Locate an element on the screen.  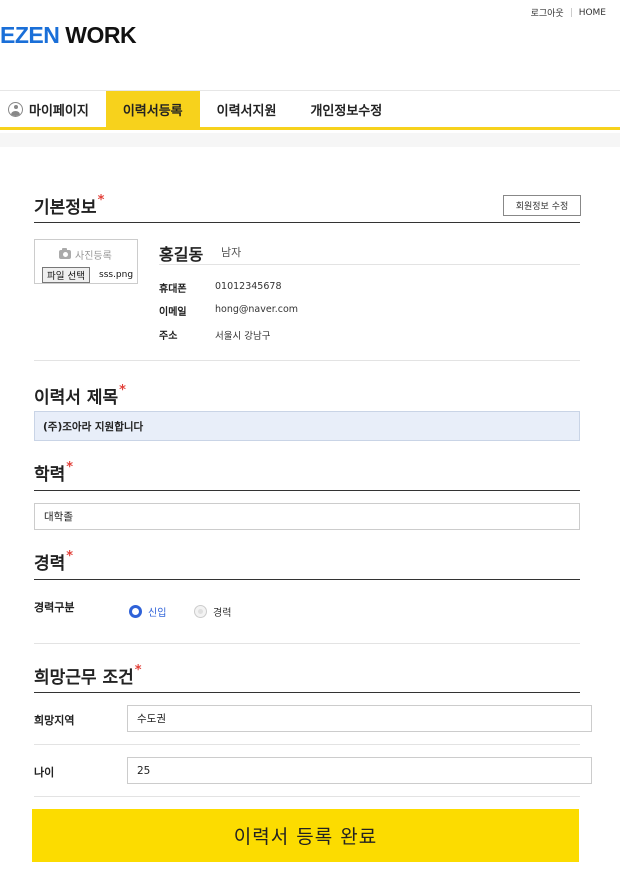
resume-title-input: (주)조아라 지원합니다 is located at coordinates (307, 426).